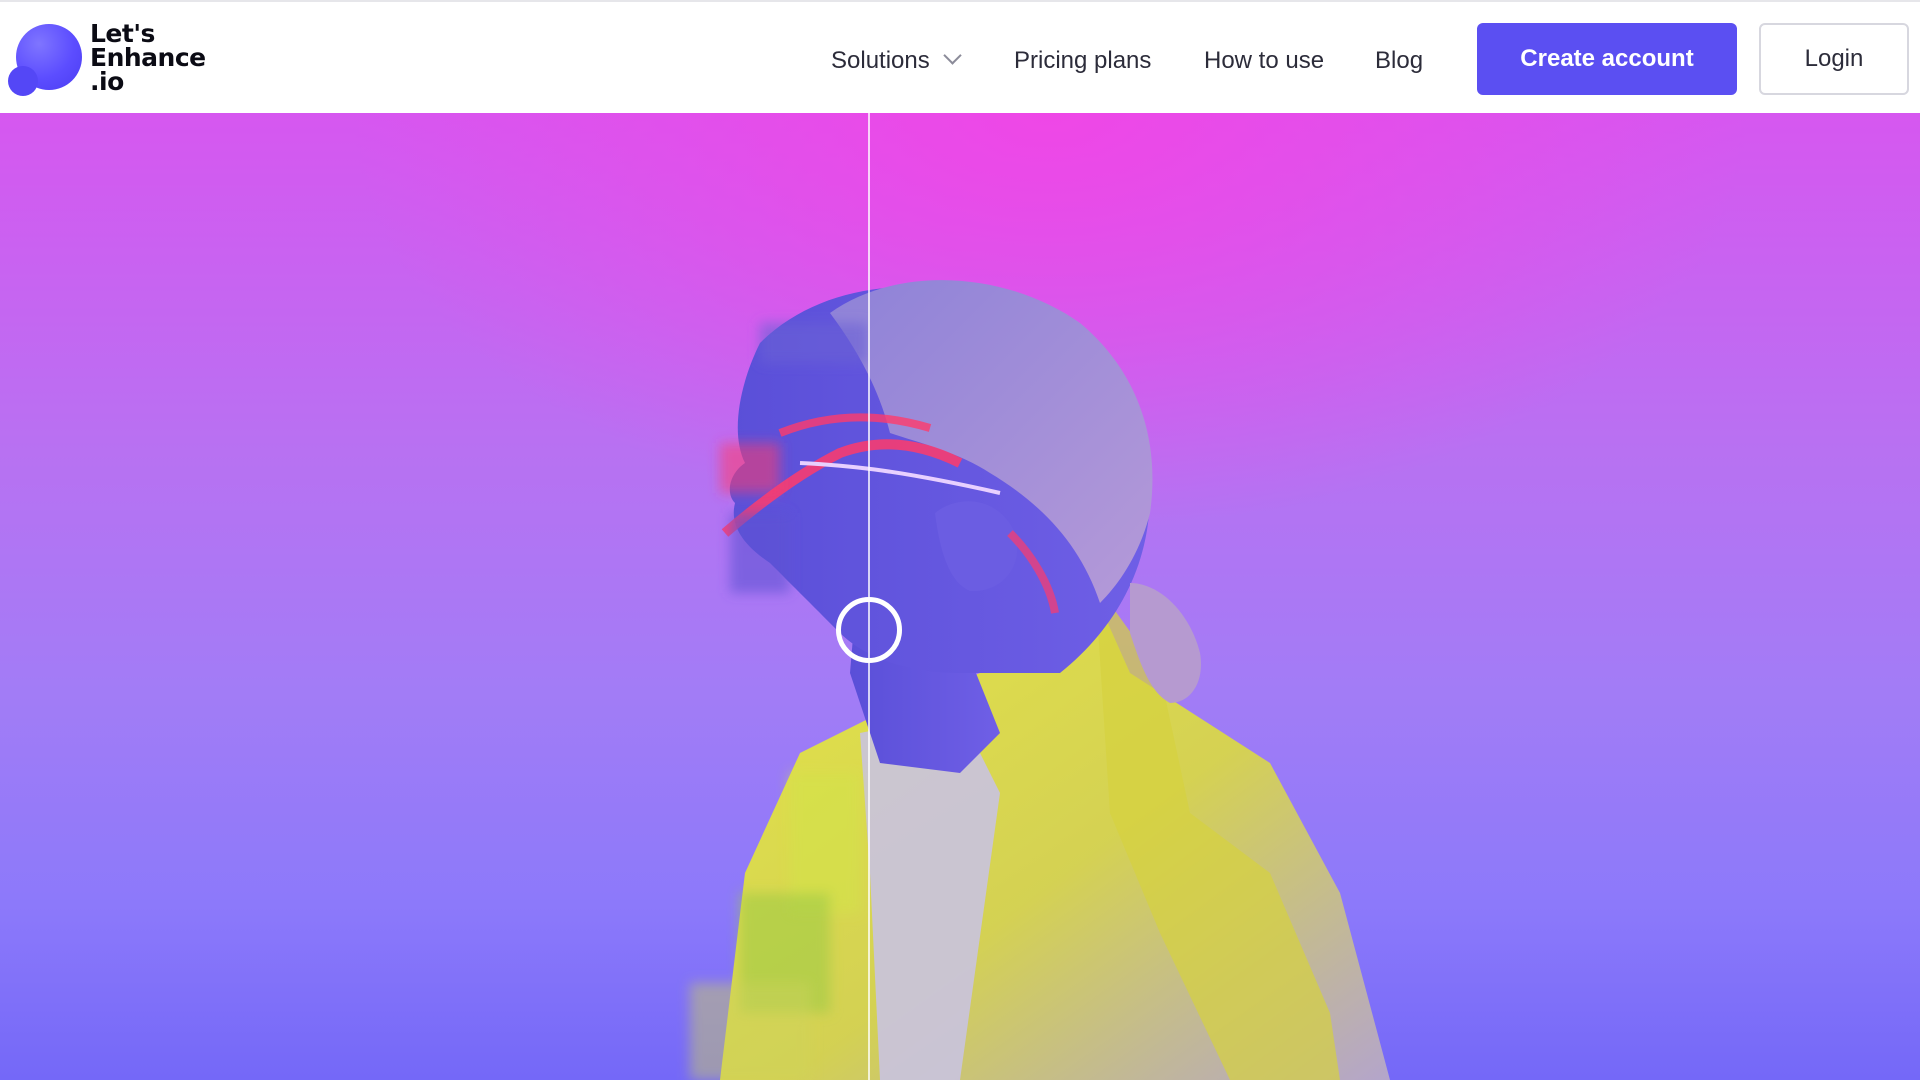 The width and height of the screenshot is (1920, 1080). What do you see at coordinates (1607, 59) in the screenshot?
I see `create-account-button: Create account` at bounding box center [1607, 59].